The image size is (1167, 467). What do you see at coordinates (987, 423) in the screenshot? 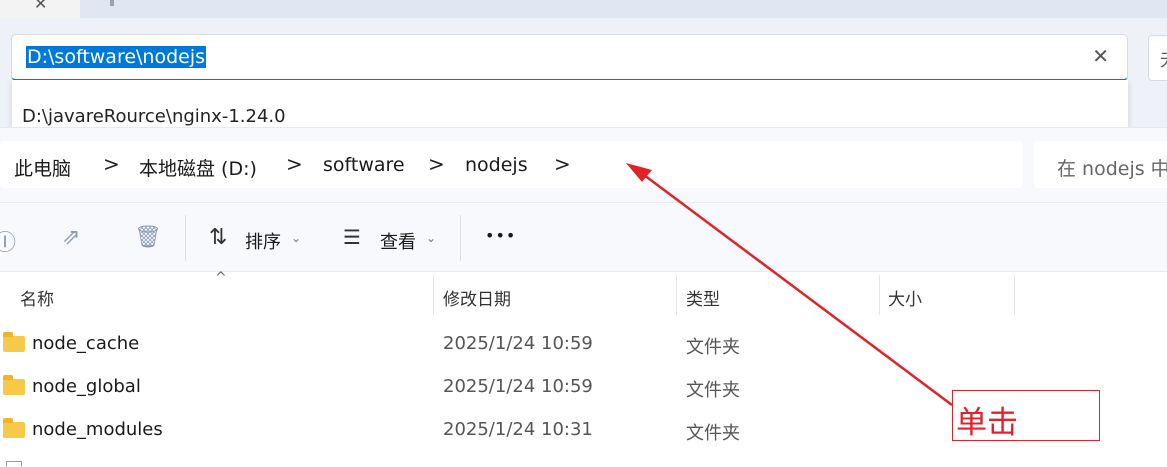
I see `annotation-text: 单击` at bounding box center [987, 423].